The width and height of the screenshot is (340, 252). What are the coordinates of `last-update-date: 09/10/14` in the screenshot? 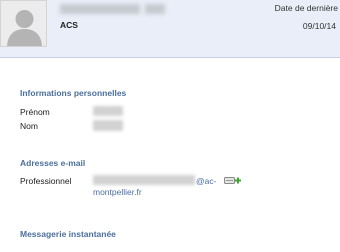 It's located at (319, 26).